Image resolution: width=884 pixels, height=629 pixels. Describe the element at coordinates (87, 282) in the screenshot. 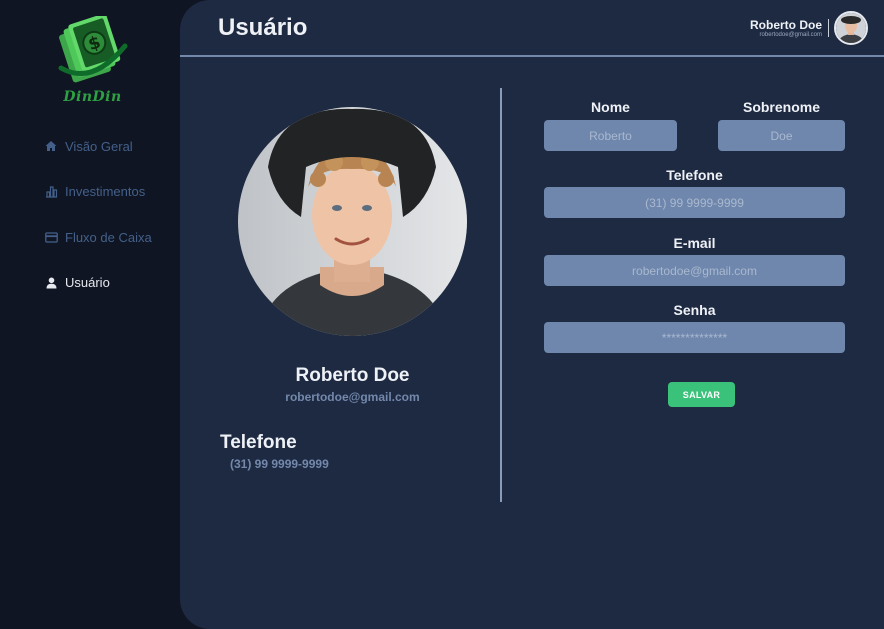

I see `sidebar-item-label: Usuário` at that location.